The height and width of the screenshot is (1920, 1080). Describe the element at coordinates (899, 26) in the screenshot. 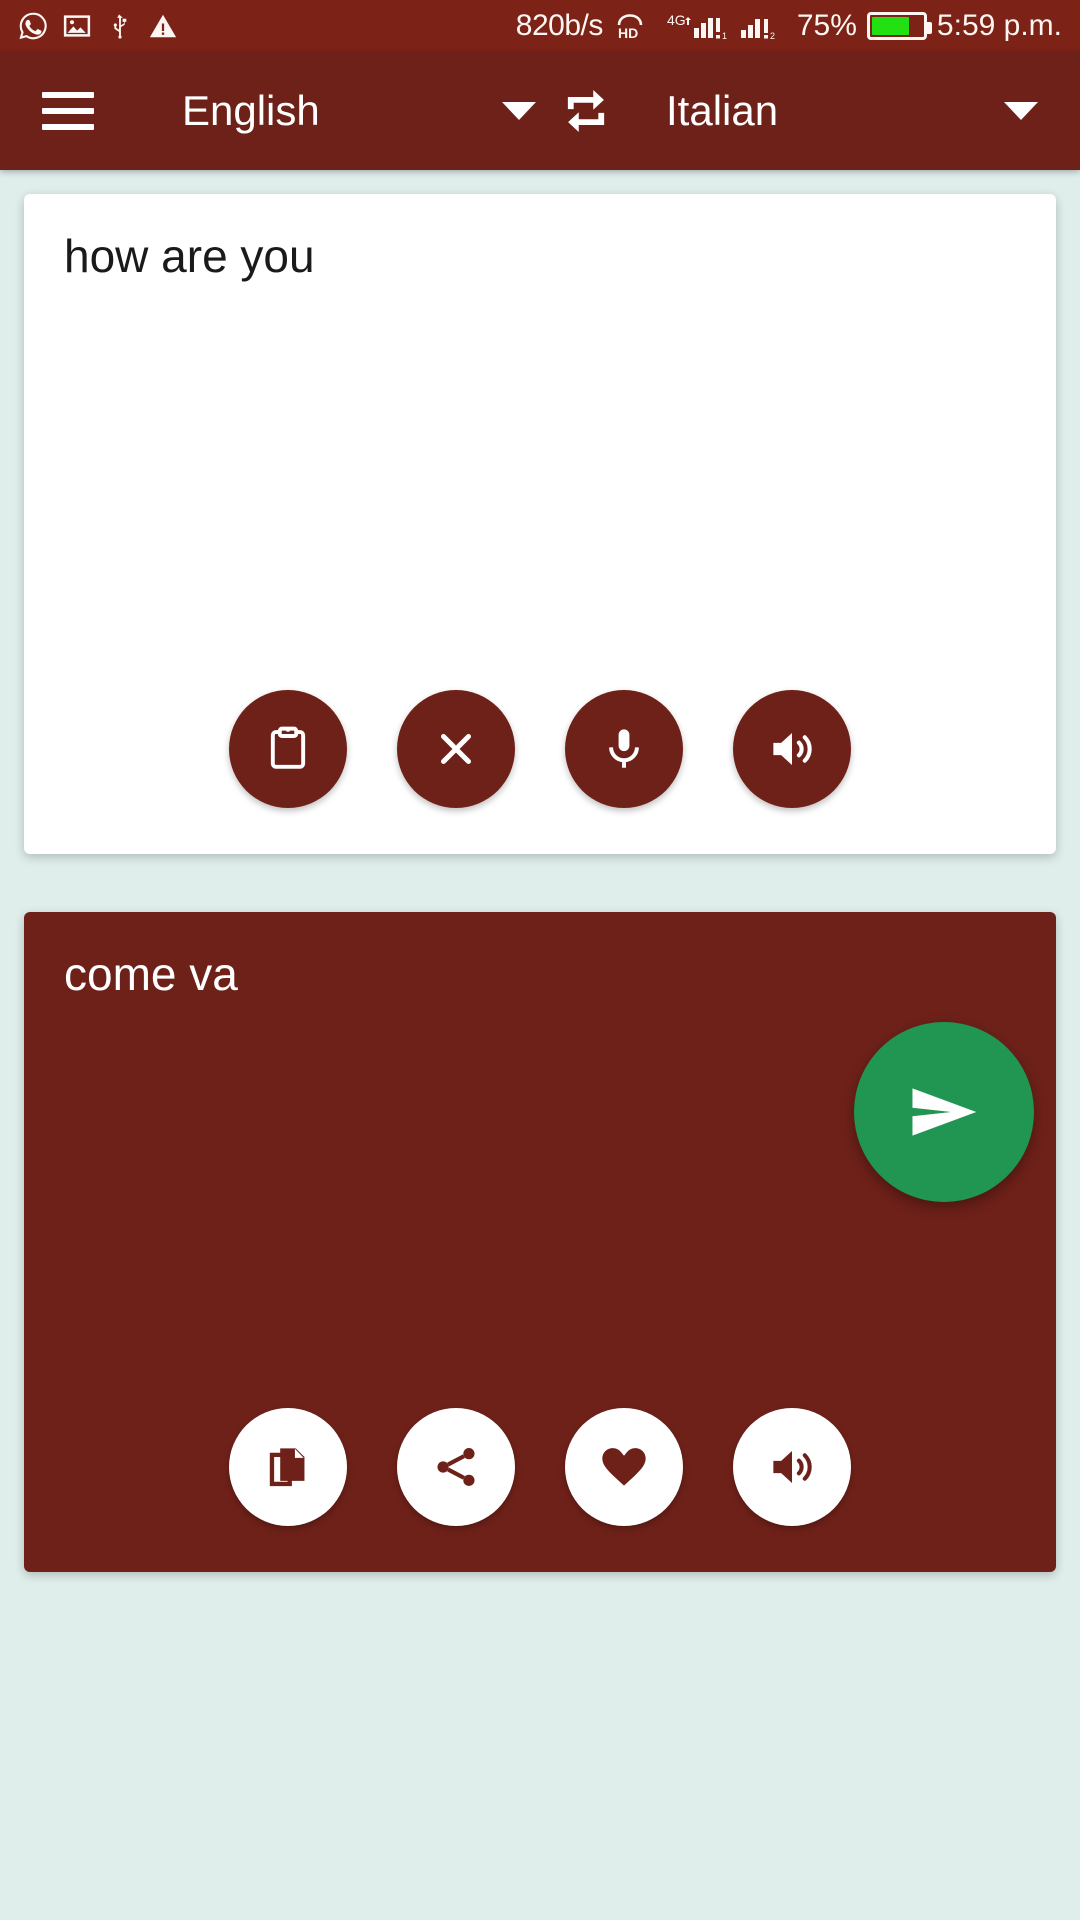

I see `battery-icon` at that location.